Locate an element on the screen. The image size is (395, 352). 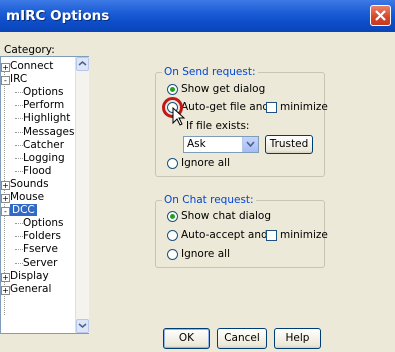
scroll-down-button is located at coordinates (82, 326).